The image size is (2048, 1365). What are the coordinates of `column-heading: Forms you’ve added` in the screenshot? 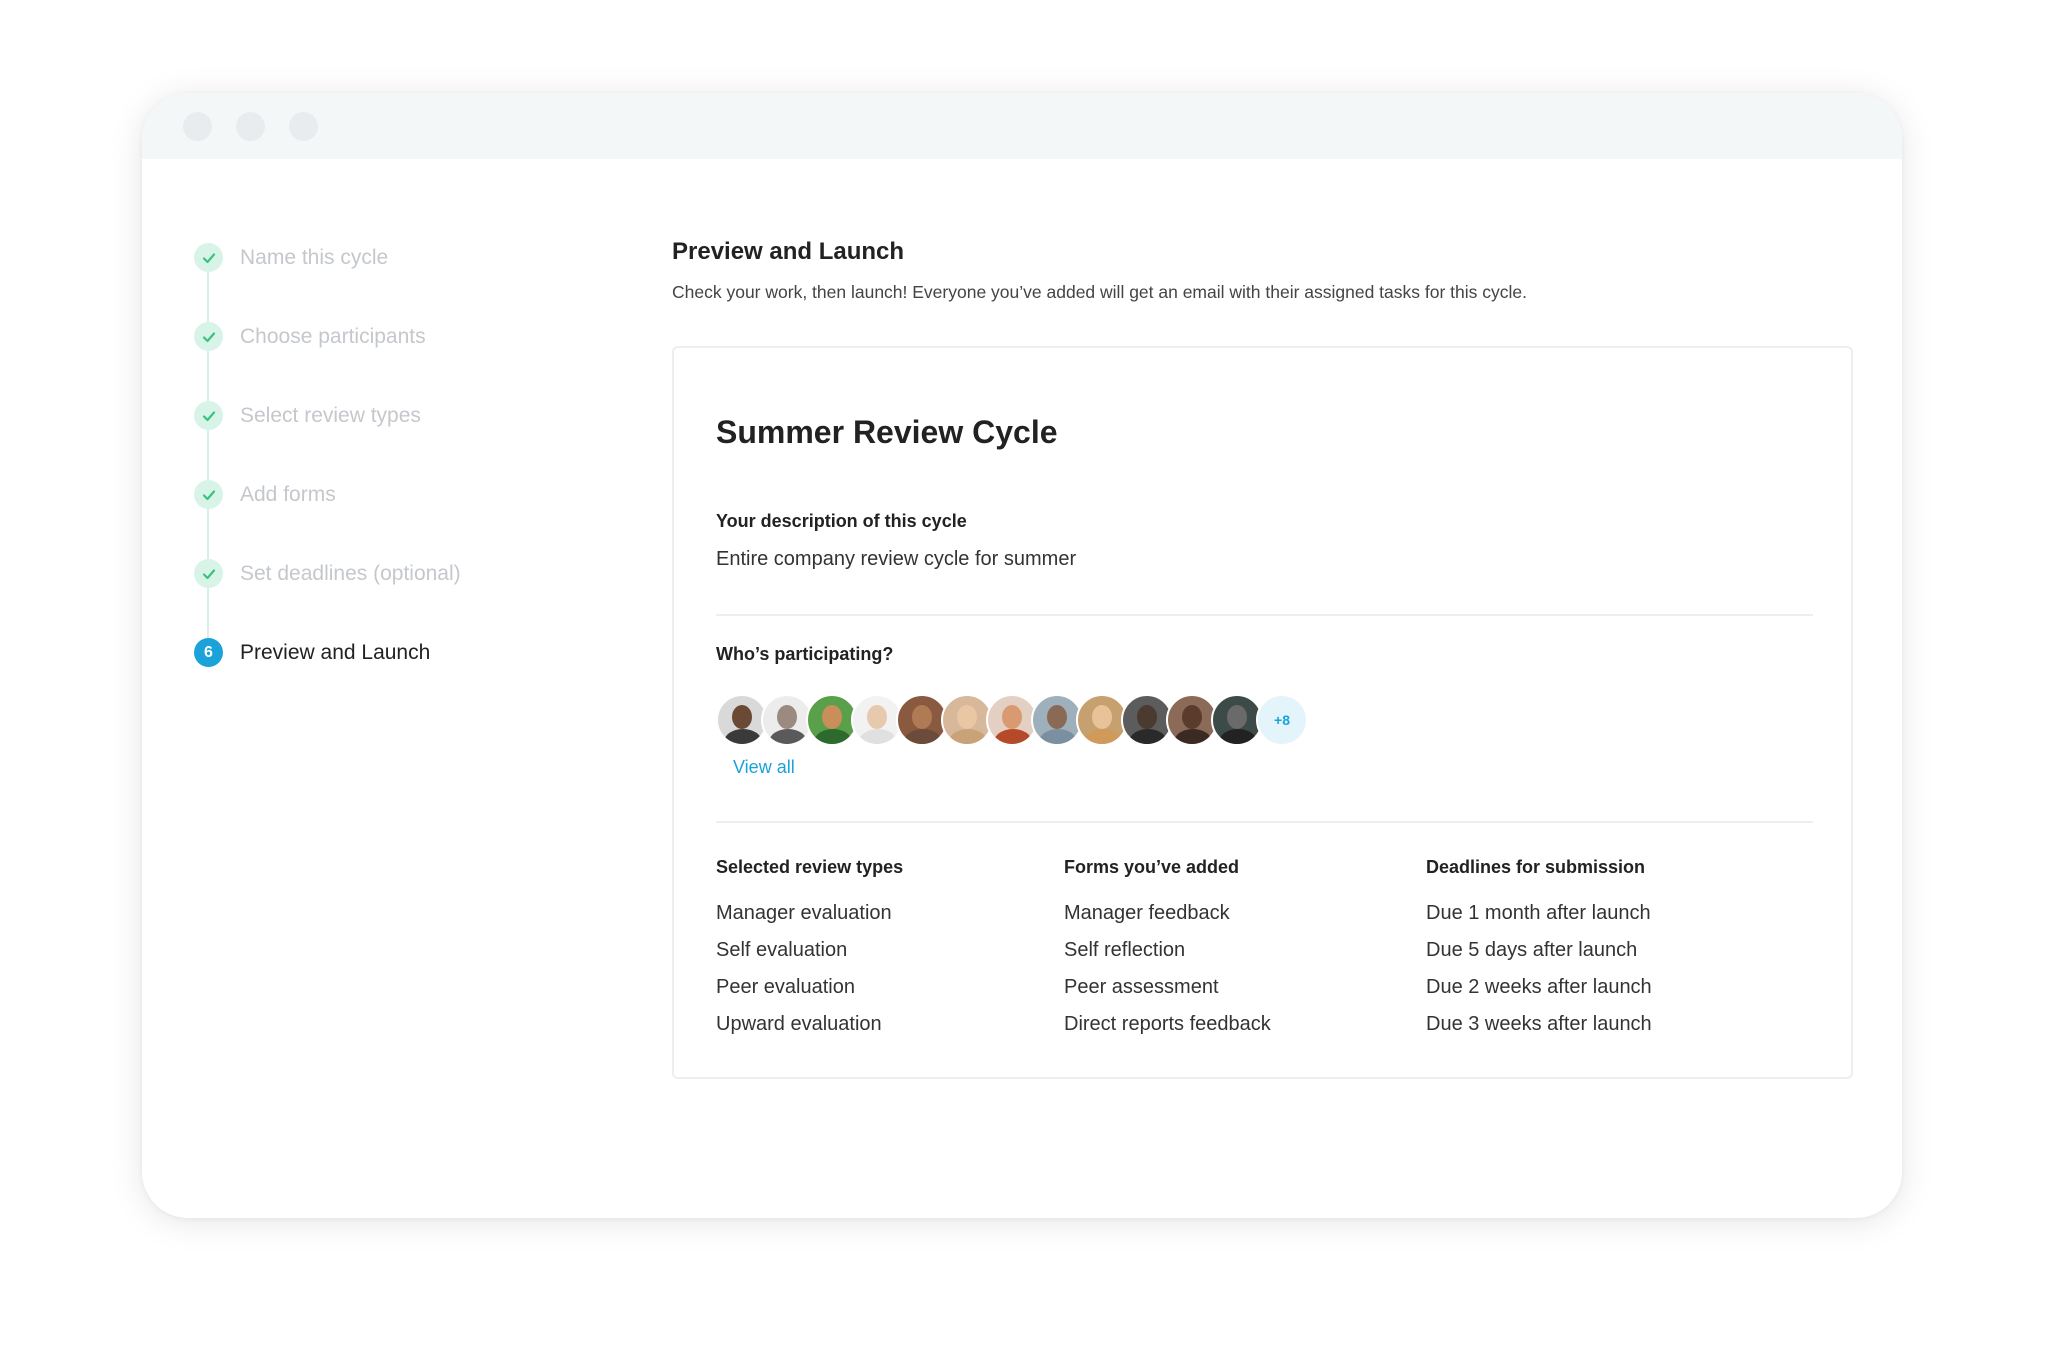 It's located at (1152, 867).